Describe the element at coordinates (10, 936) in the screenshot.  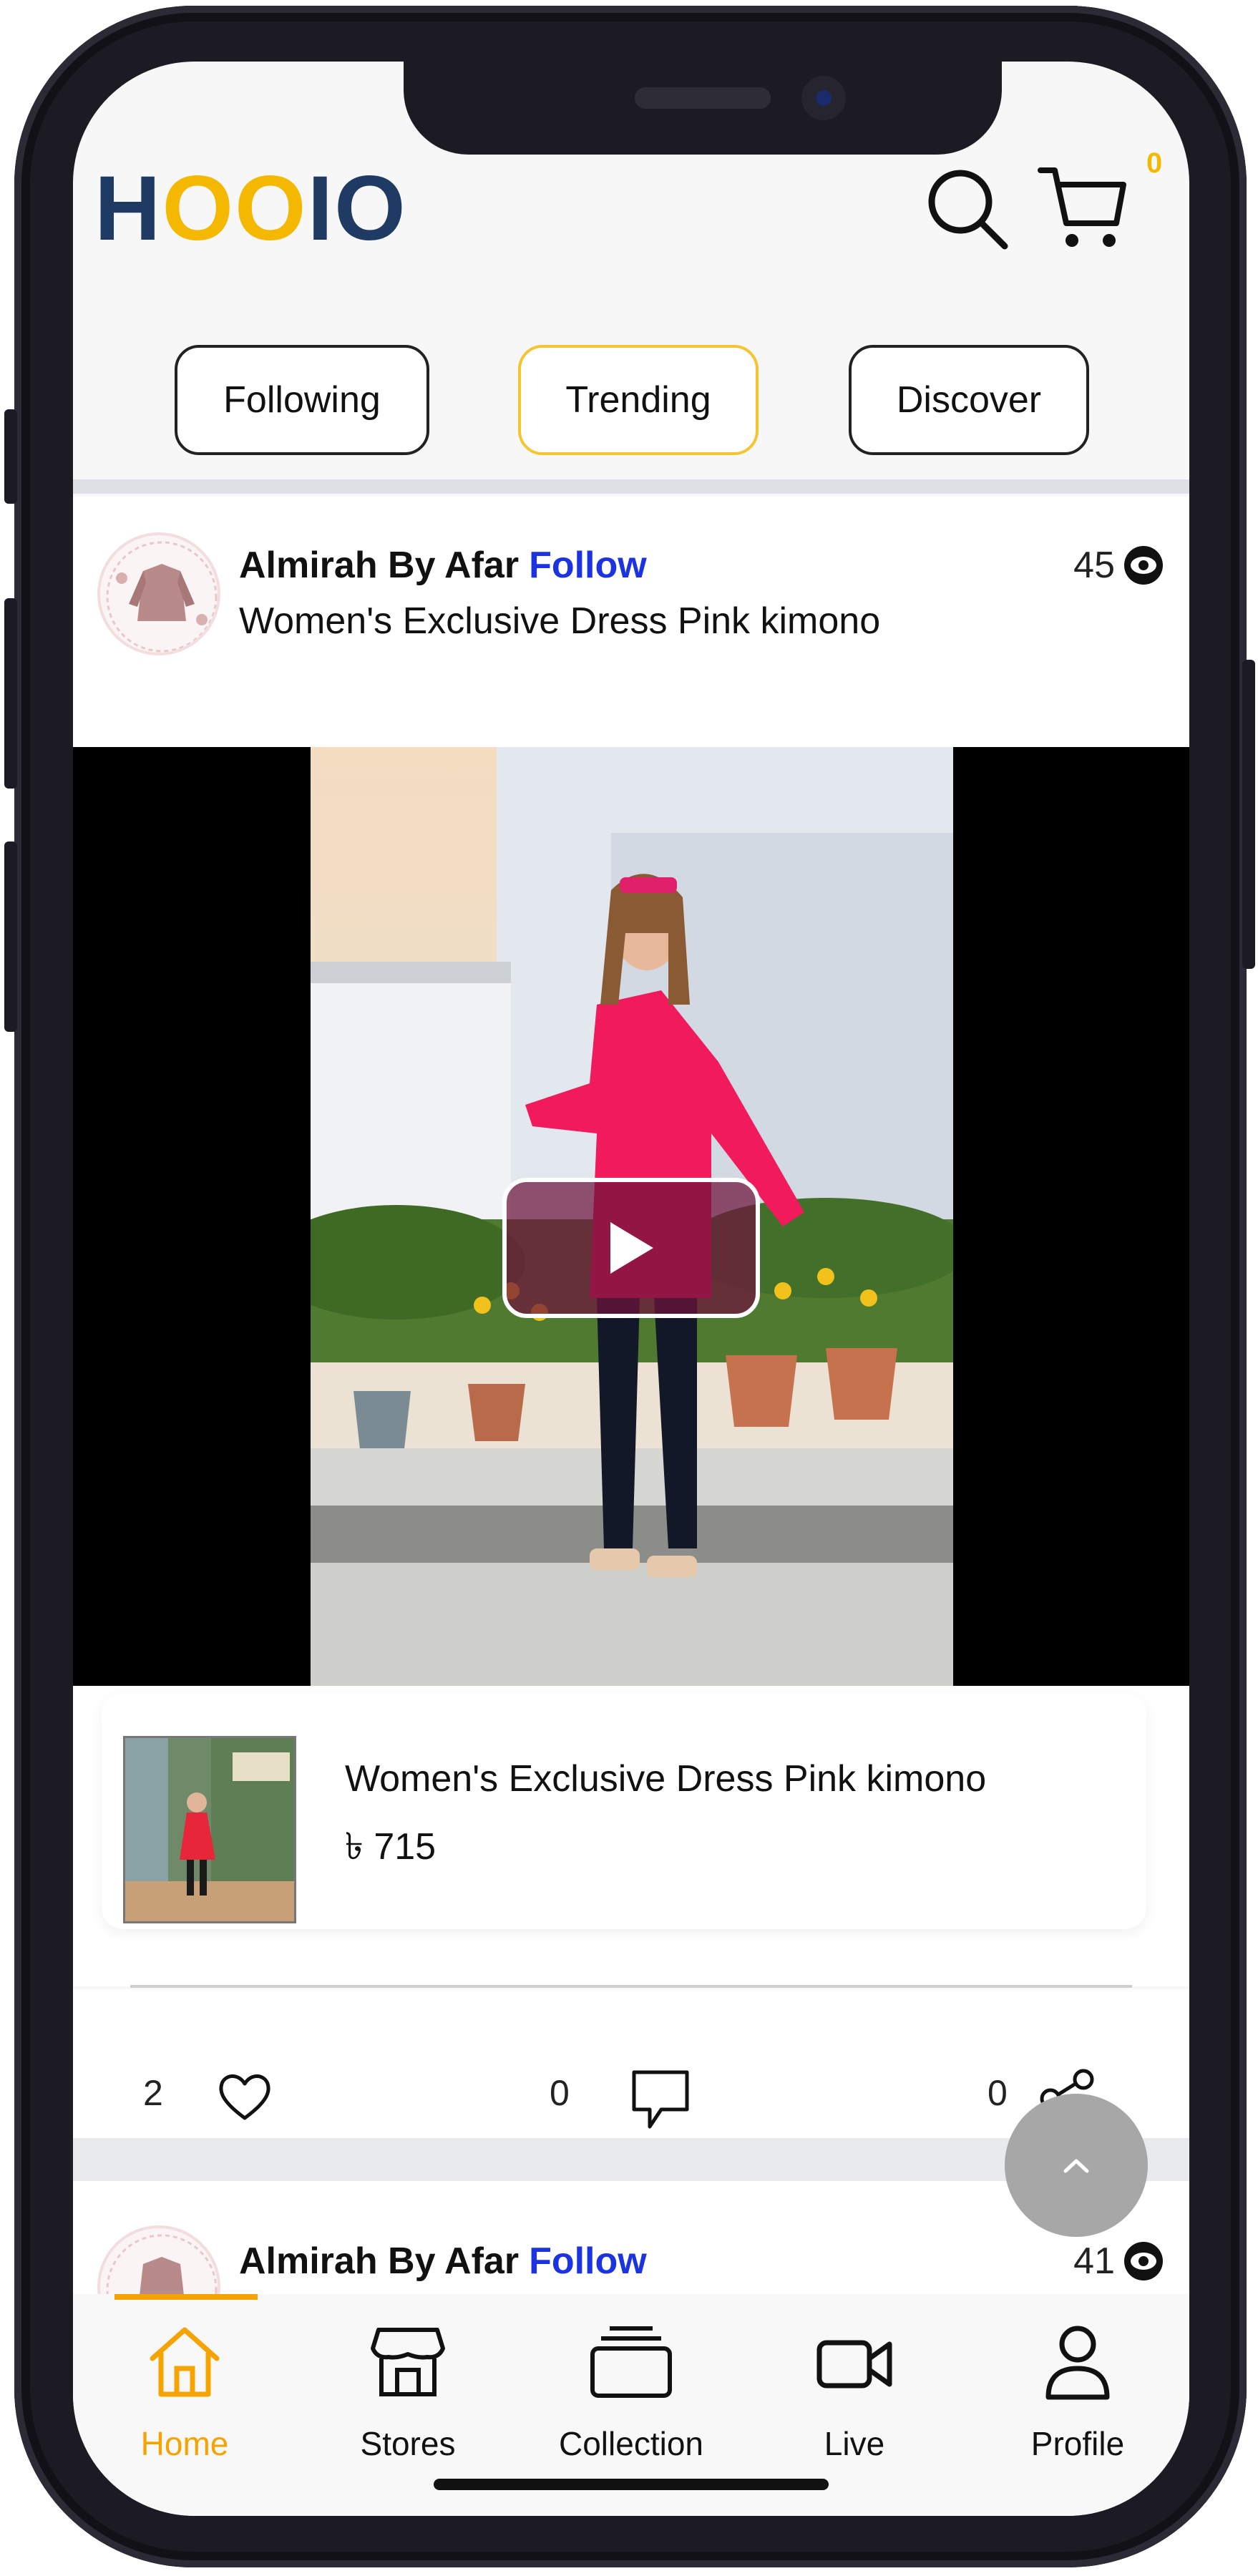
I see `volume-down-button` at that location.